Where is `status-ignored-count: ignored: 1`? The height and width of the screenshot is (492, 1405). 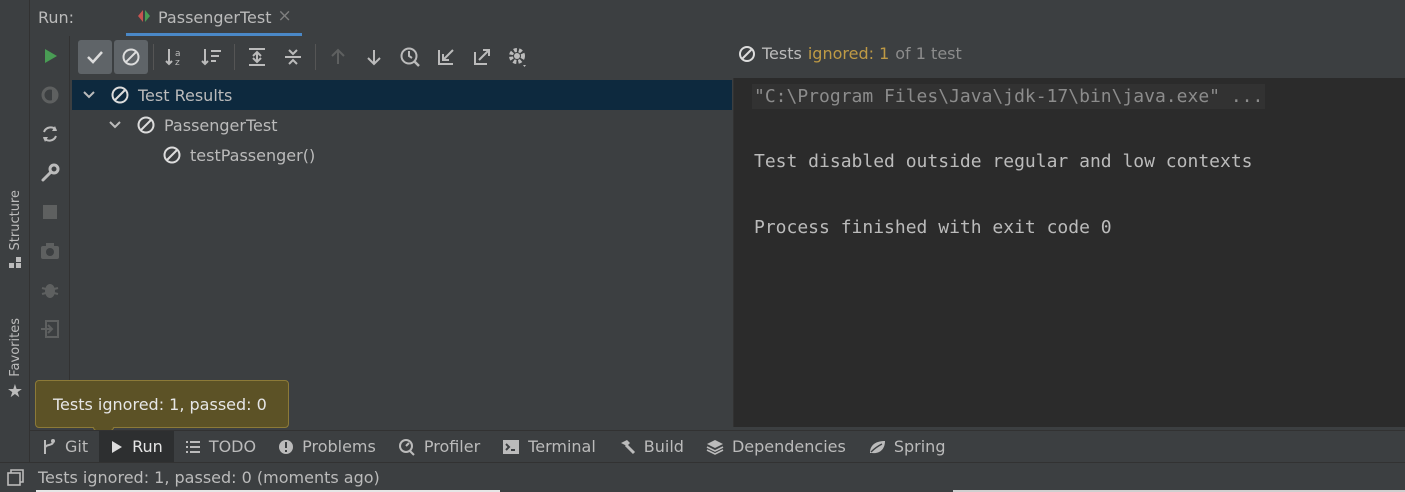 status-ignored-count: ignored: 1 is located at coordinates (848, 53).